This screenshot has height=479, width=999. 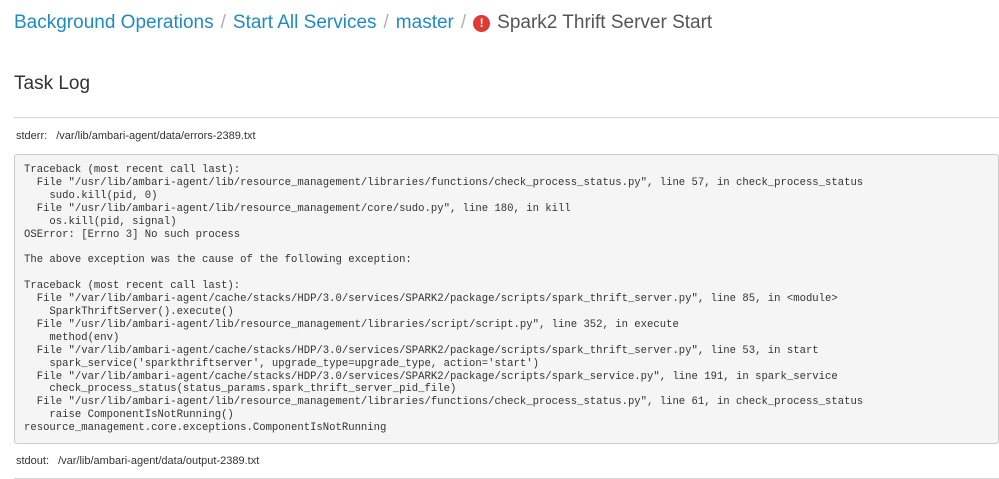 What do you see at coordinates (605, 22) in the screenshot?
I see `breadcrumb-current-task: Spark2 Thrift Server Start` at bounding box center [605, 22].